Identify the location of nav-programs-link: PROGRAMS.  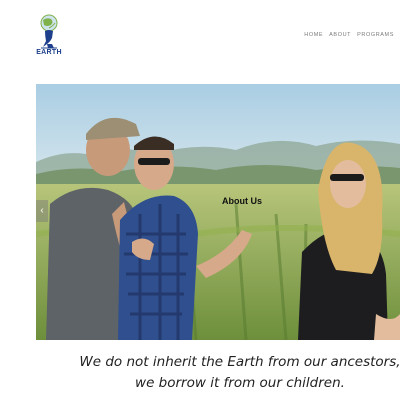
(375, 35).